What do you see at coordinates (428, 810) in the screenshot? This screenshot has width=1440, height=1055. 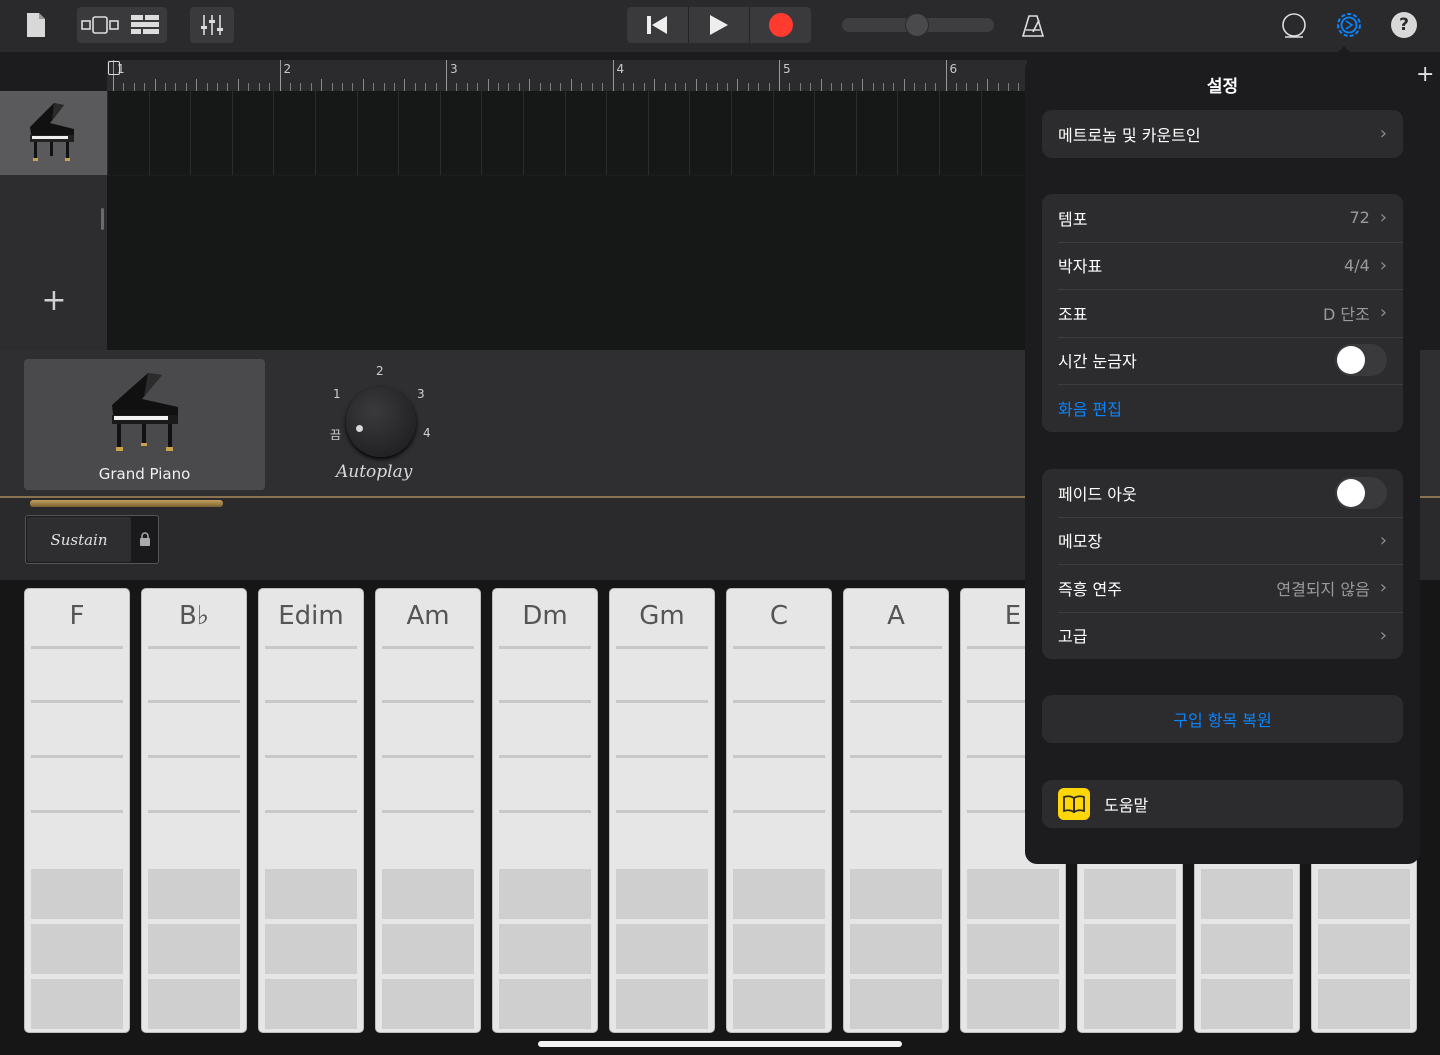 I see `chord-strip: Am` at bounding box center [428, 810].